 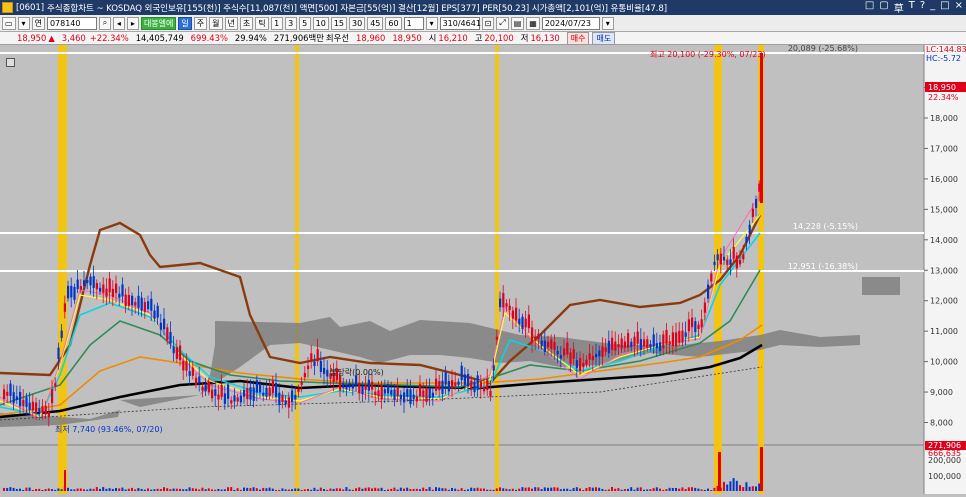 I want to click on restore-icon: □, so click(x=869, y=7).